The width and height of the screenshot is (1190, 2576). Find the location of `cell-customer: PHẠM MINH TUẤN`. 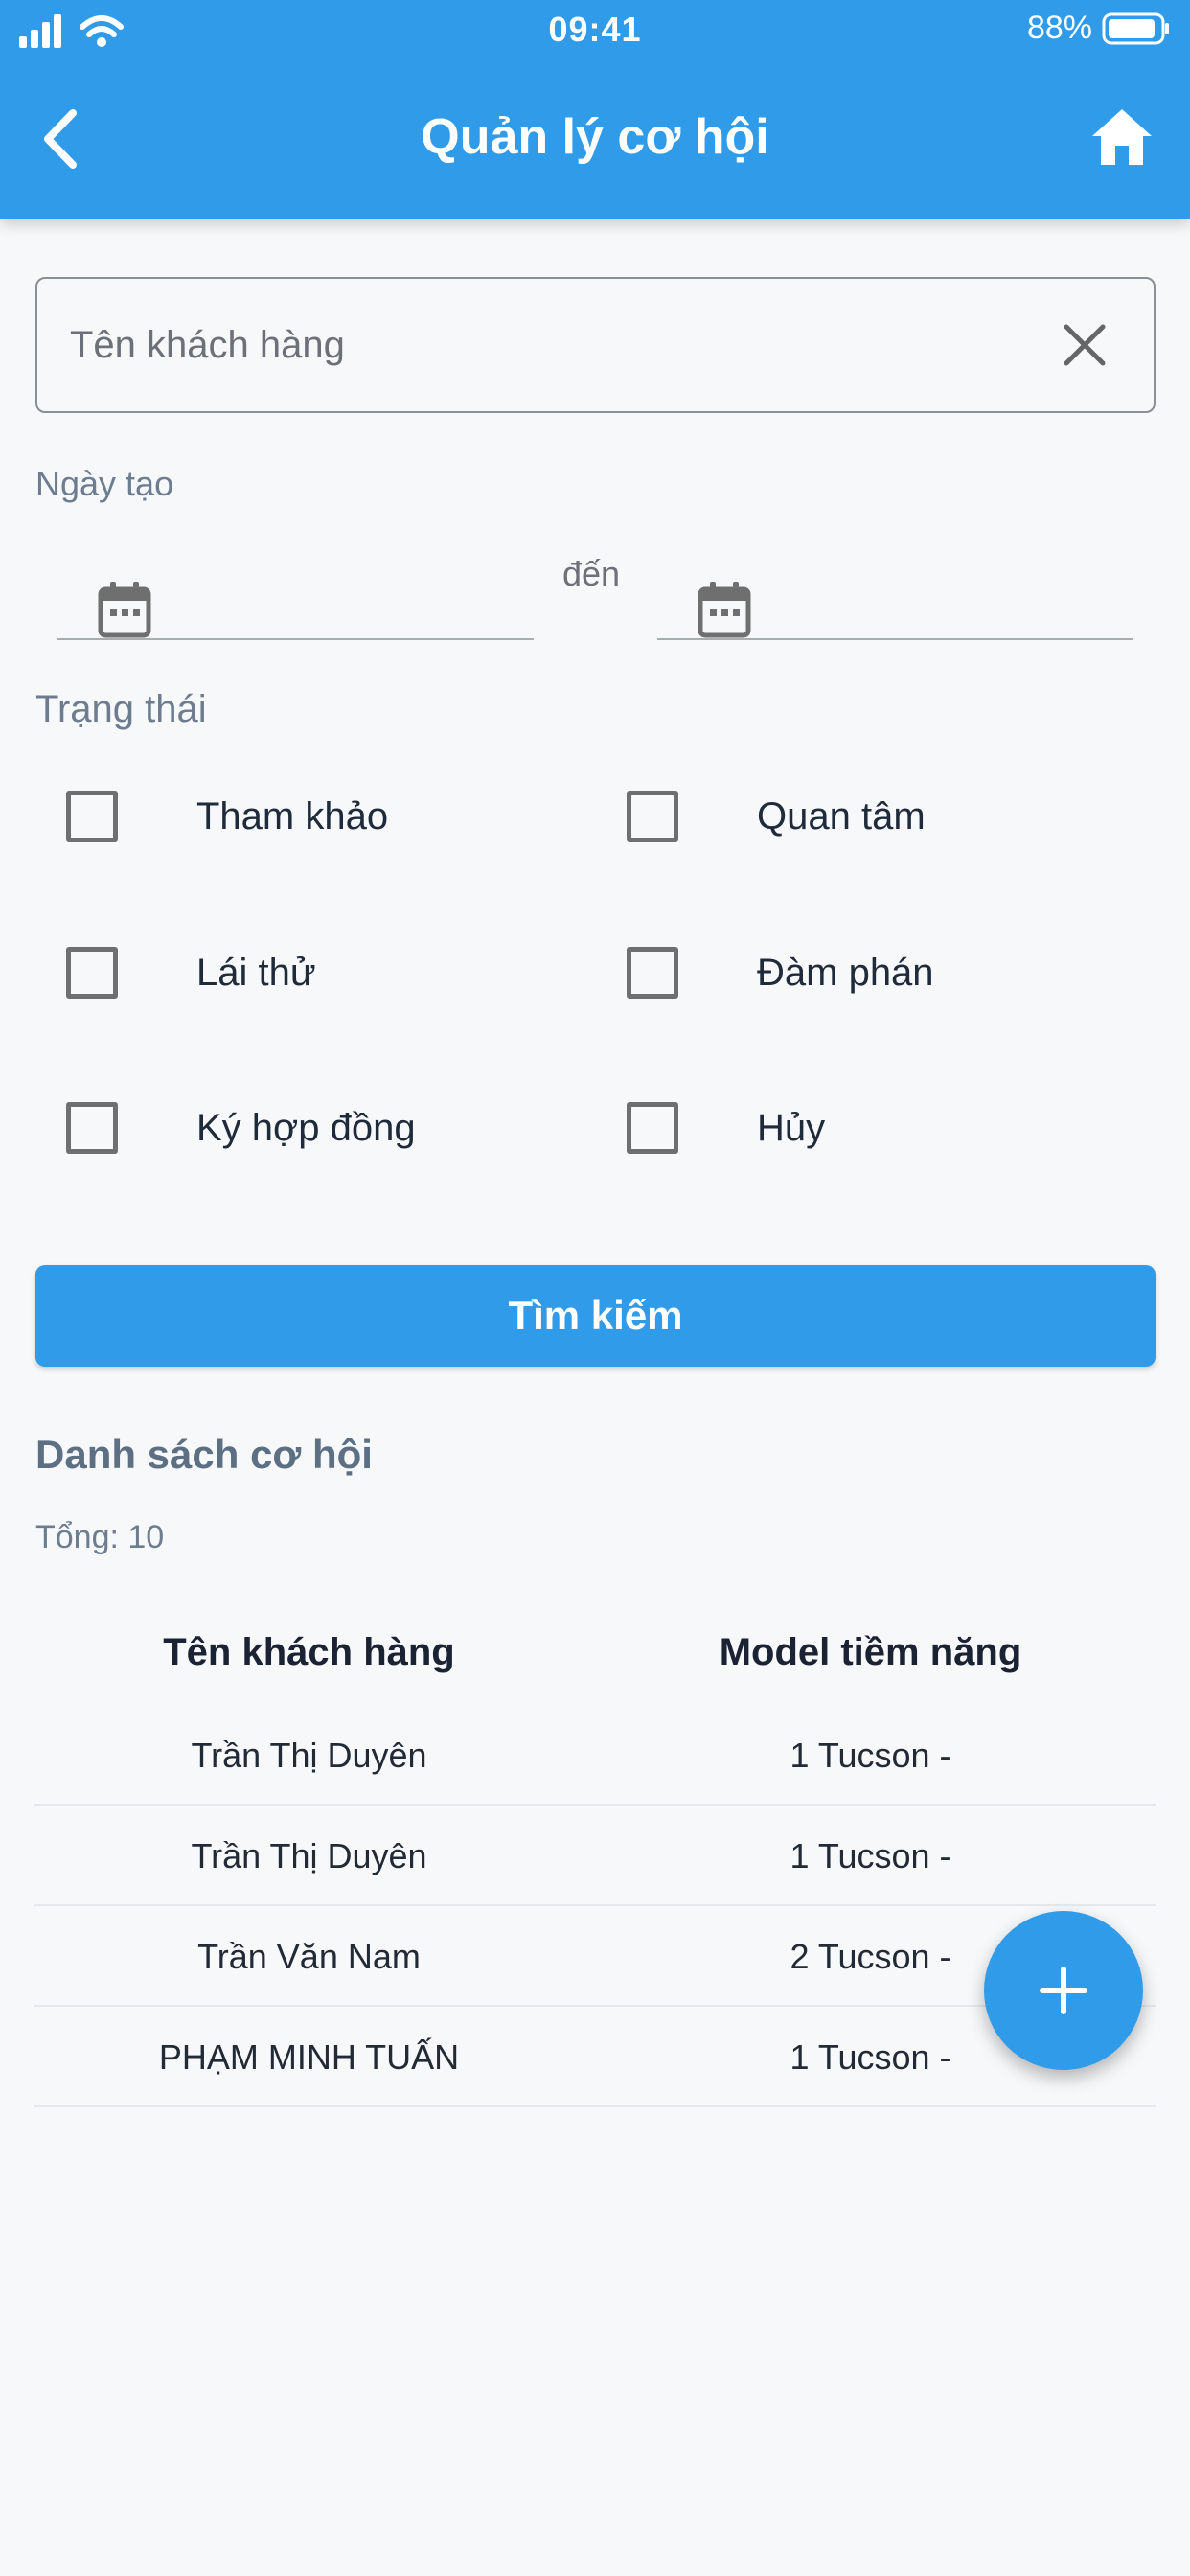

cell-customer: PHẠM MINH TUẤN is located at coordinates (309, 2057).